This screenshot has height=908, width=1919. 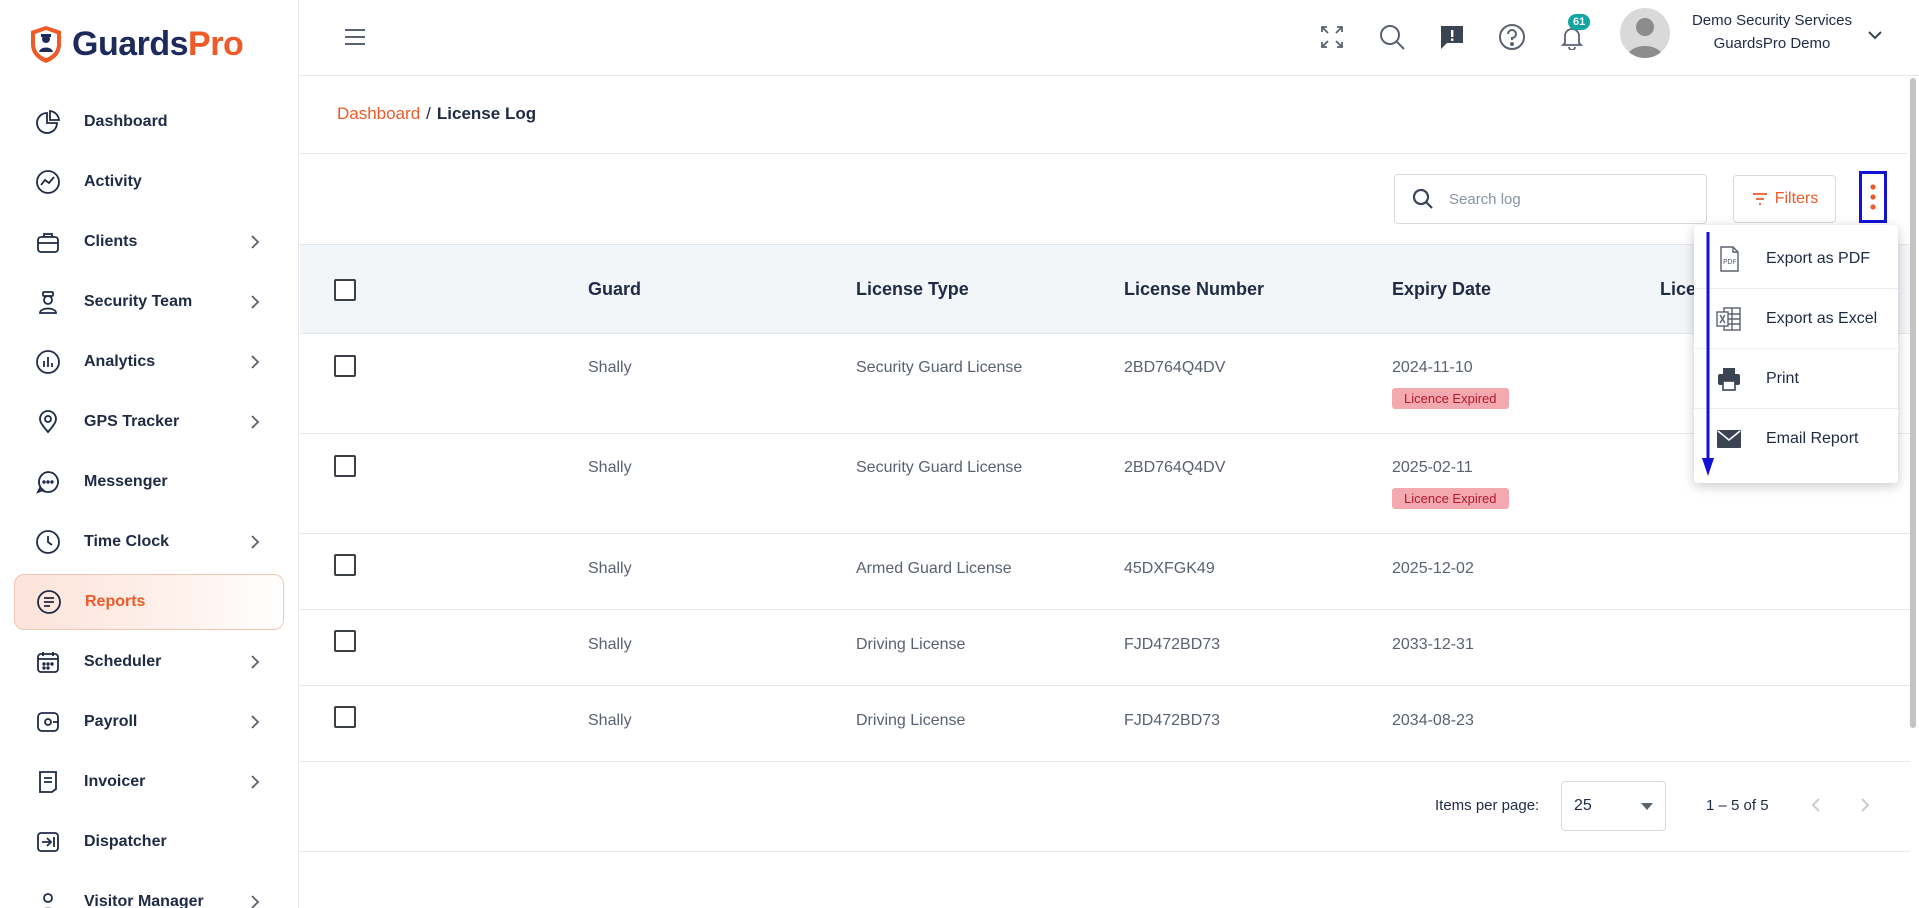 I want to click on menu-item-label: Print, so click(x=1782, y=378).